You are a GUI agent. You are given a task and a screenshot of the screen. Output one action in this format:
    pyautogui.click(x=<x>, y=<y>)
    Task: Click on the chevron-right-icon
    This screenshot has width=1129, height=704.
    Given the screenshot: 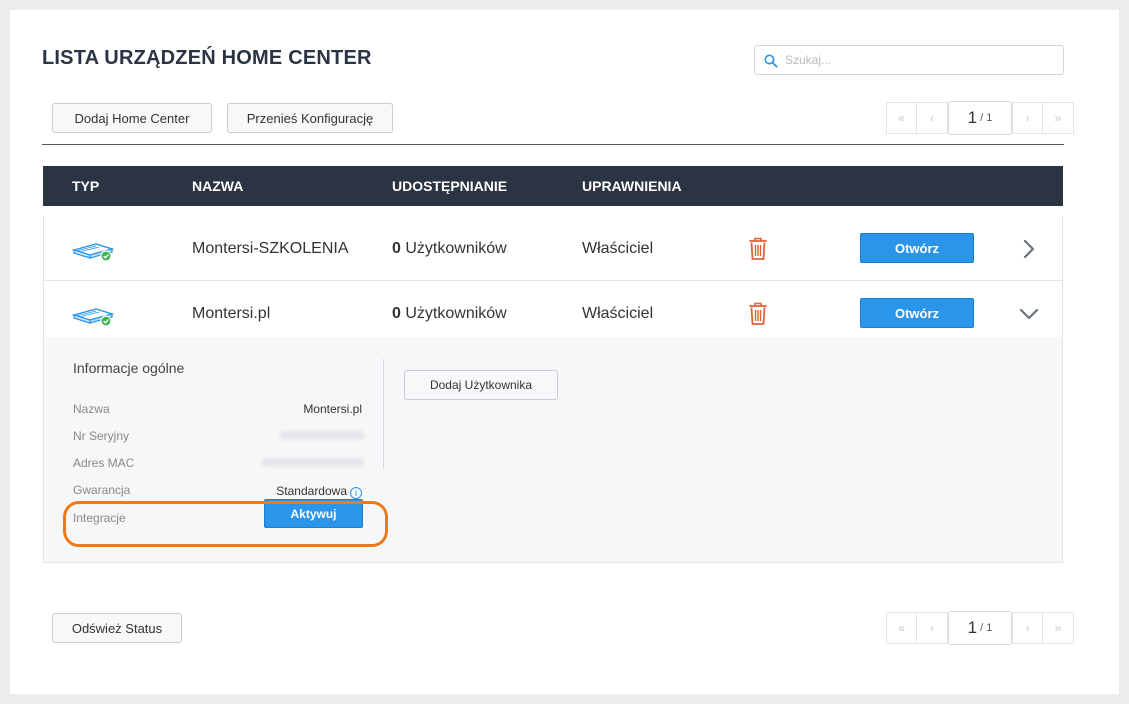 What is the action you would take?
    pyautogui.click(x=1029, y=249)
    